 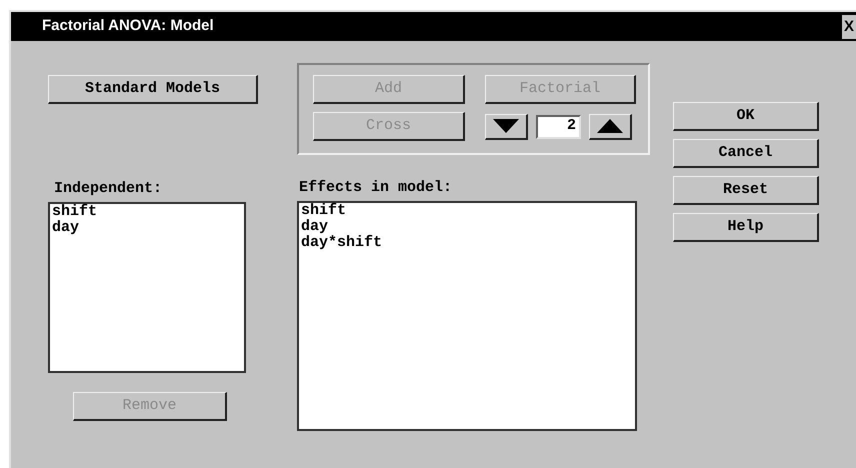 I want to click on decrement-button, so click(x=506, y=127).